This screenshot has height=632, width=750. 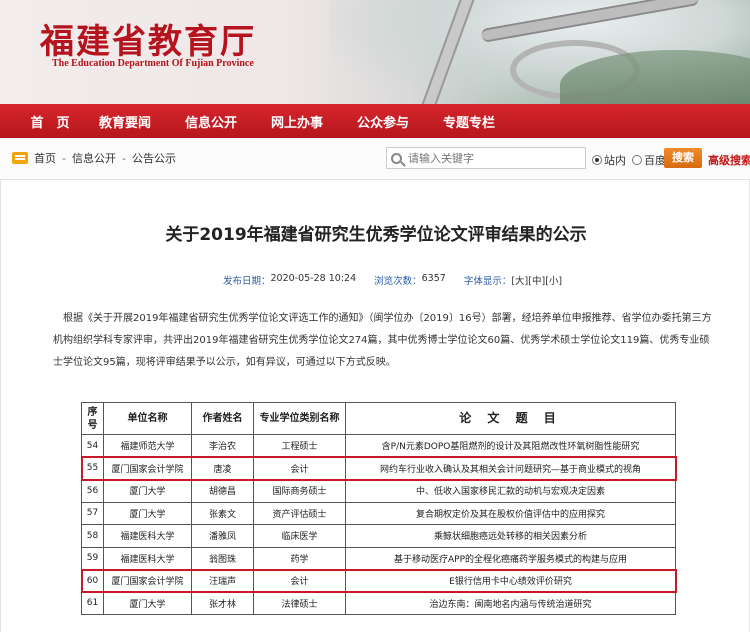 What do you see at coordinates (553, 280) in the screenshot?
I see `font-size-small: [小]` at bounding box center [553, 280].